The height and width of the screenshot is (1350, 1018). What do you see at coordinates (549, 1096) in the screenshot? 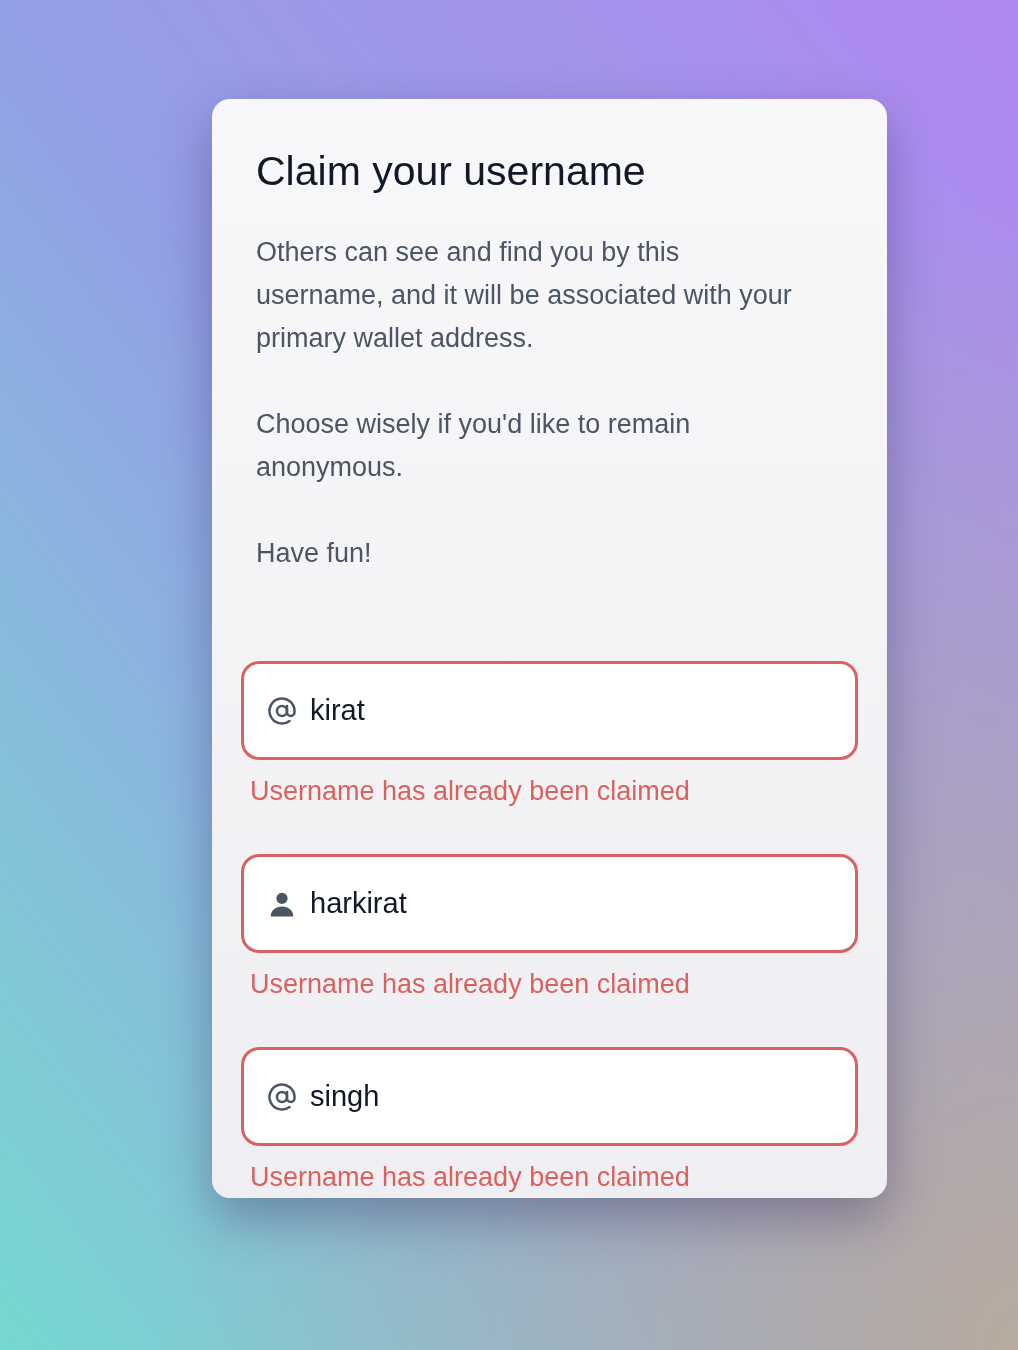
I see `username-field: singh` at bounding box center [549, 1096].